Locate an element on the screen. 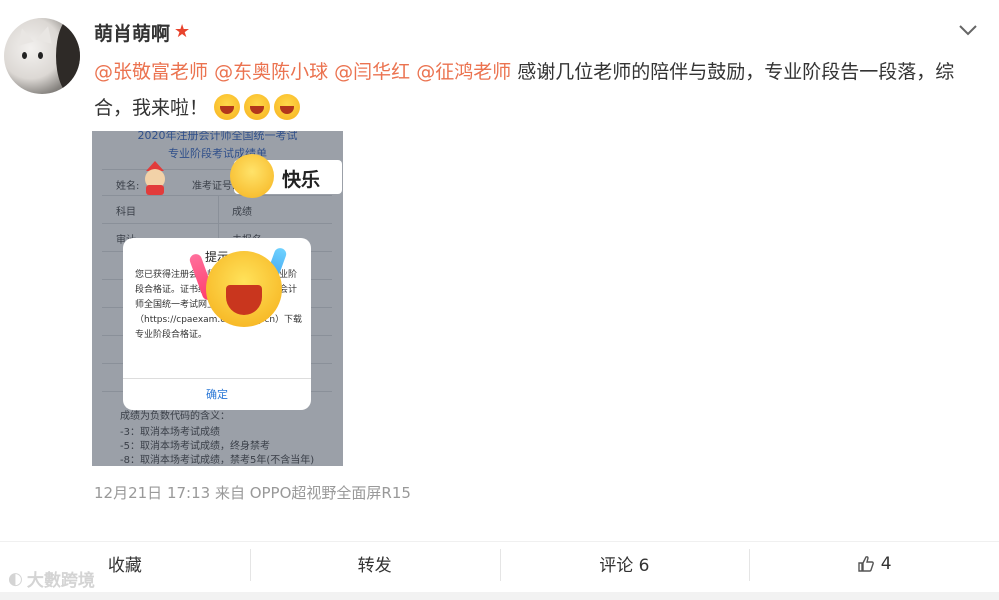 Image resolution: width=999 pixels, height=600 pixels. happy-sticker-label: 快乐 is located at coordinates (301, 180).